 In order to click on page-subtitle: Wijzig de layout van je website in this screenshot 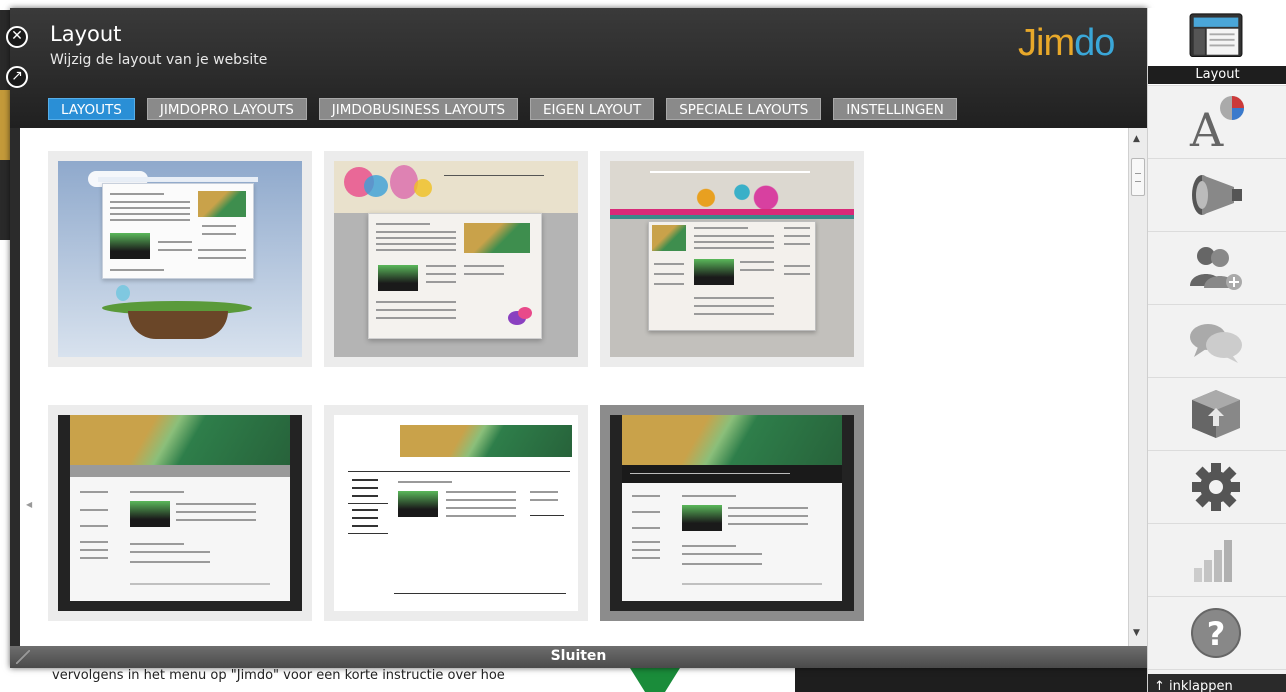, I will do `click(159, 60)`.